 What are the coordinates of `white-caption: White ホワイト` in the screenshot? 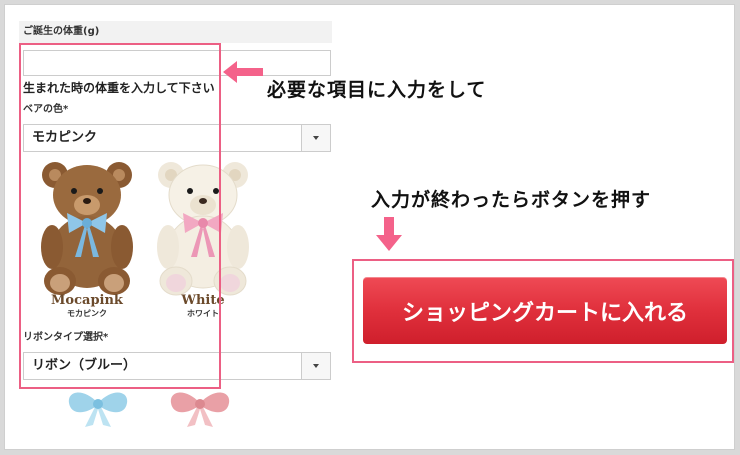 It's located at (203, 306).